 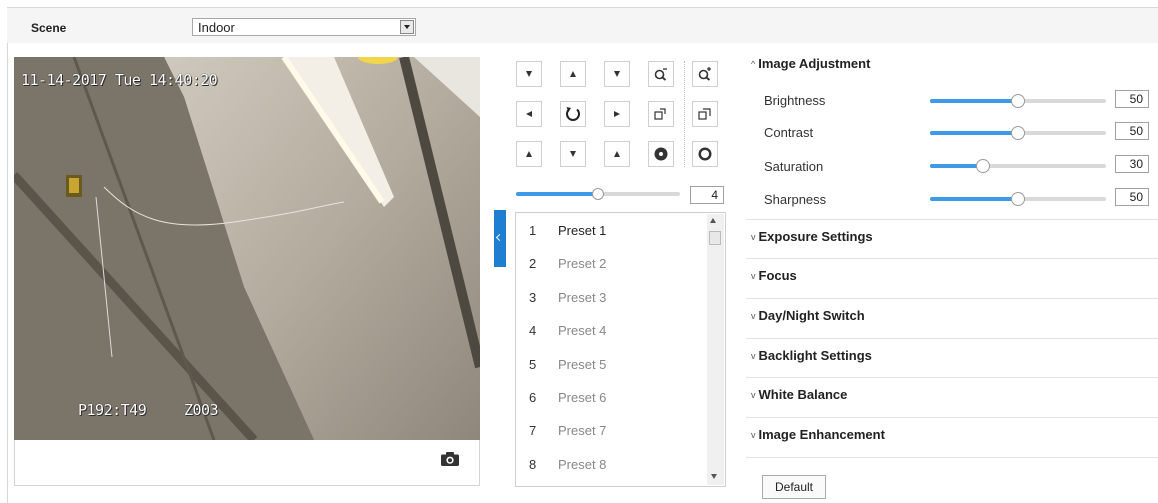 What do you see at coordinates (304, 27) in the screenshot?
I see `scene-select: Indoor` at bounding box center [304, 27].